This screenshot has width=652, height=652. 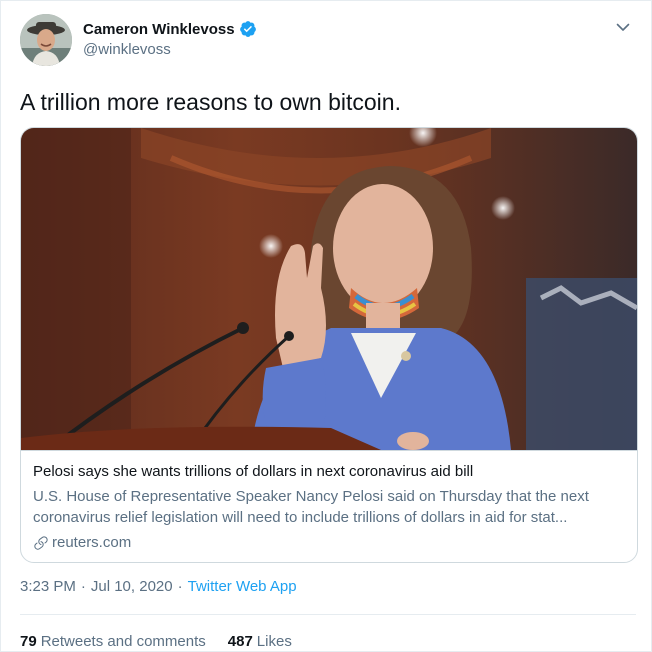 I want to click on link-icon, so click(x=41, y=542).